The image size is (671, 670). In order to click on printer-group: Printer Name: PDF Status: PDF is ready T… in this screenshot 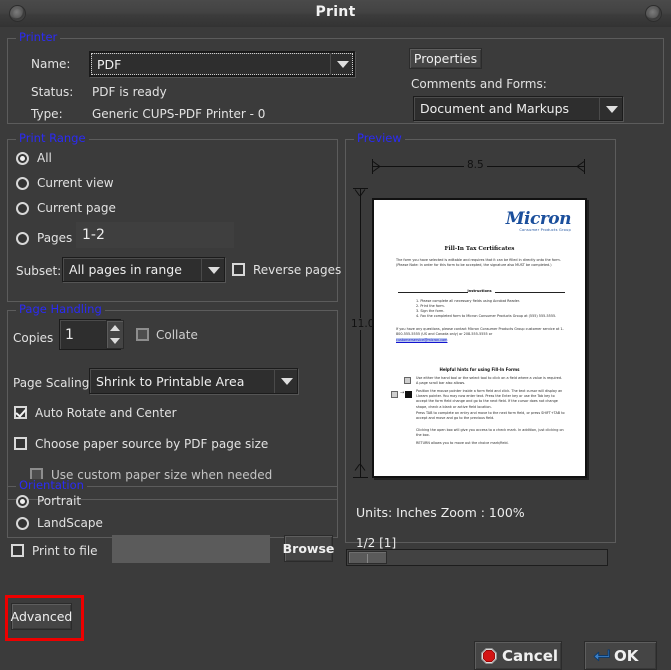, I will do `click(335, 77)`.